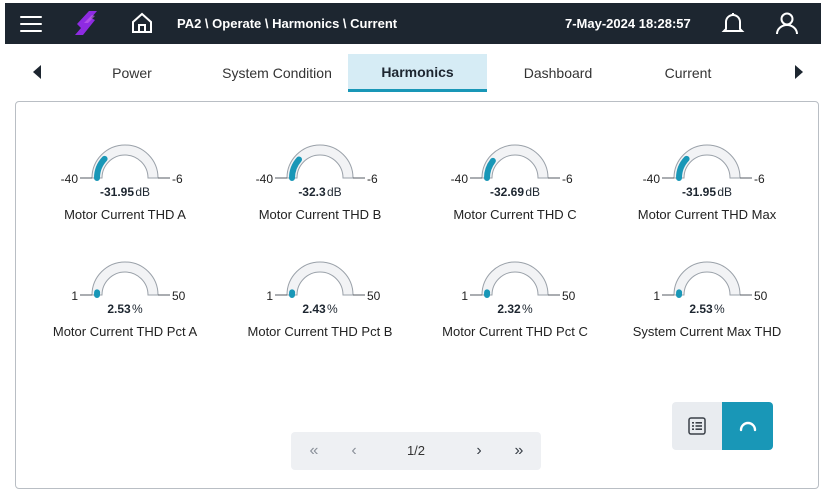 Image resolution: width=826 pixels, height=490 pixels. Describe the element at coordinates (37, 72) in the screenshot. I see `tab-scroll-left-icon` at that location.